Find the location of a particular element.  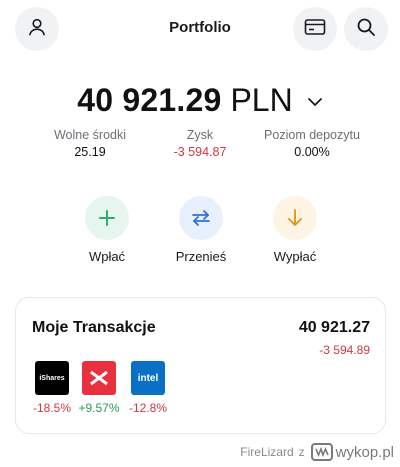

watermark-site: wykop.pl is located at coordinates (364, 452).